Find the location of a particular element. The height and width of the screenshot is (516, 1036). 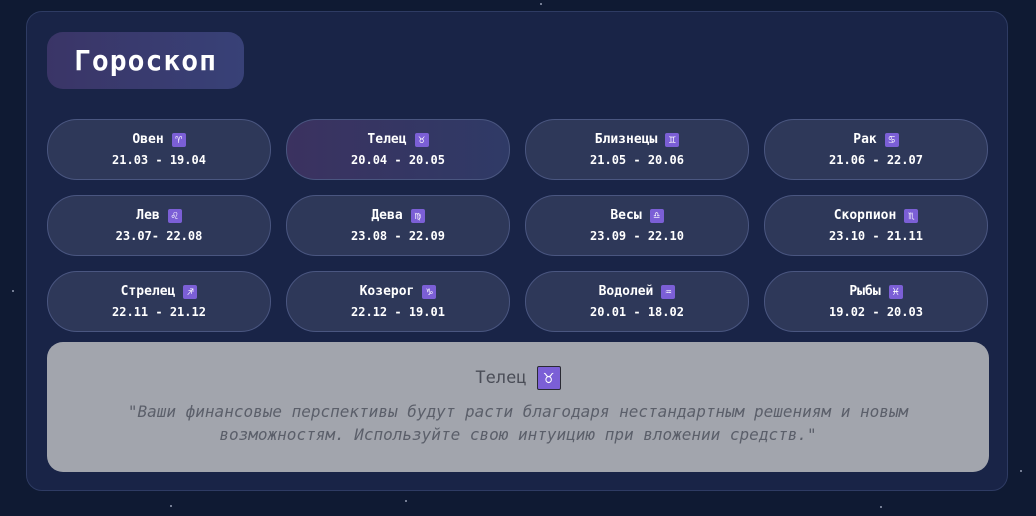

sign-card-kozerog: Козерог ♑ 22.12 - 19.01 is located at coordinates (398, 301).